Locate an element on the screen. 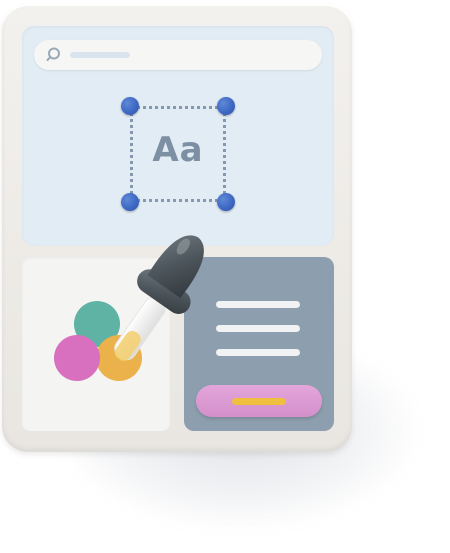 This screenshot has width=450, height=553. resize-handle-bottom-right is located at coordinates (226, 202).